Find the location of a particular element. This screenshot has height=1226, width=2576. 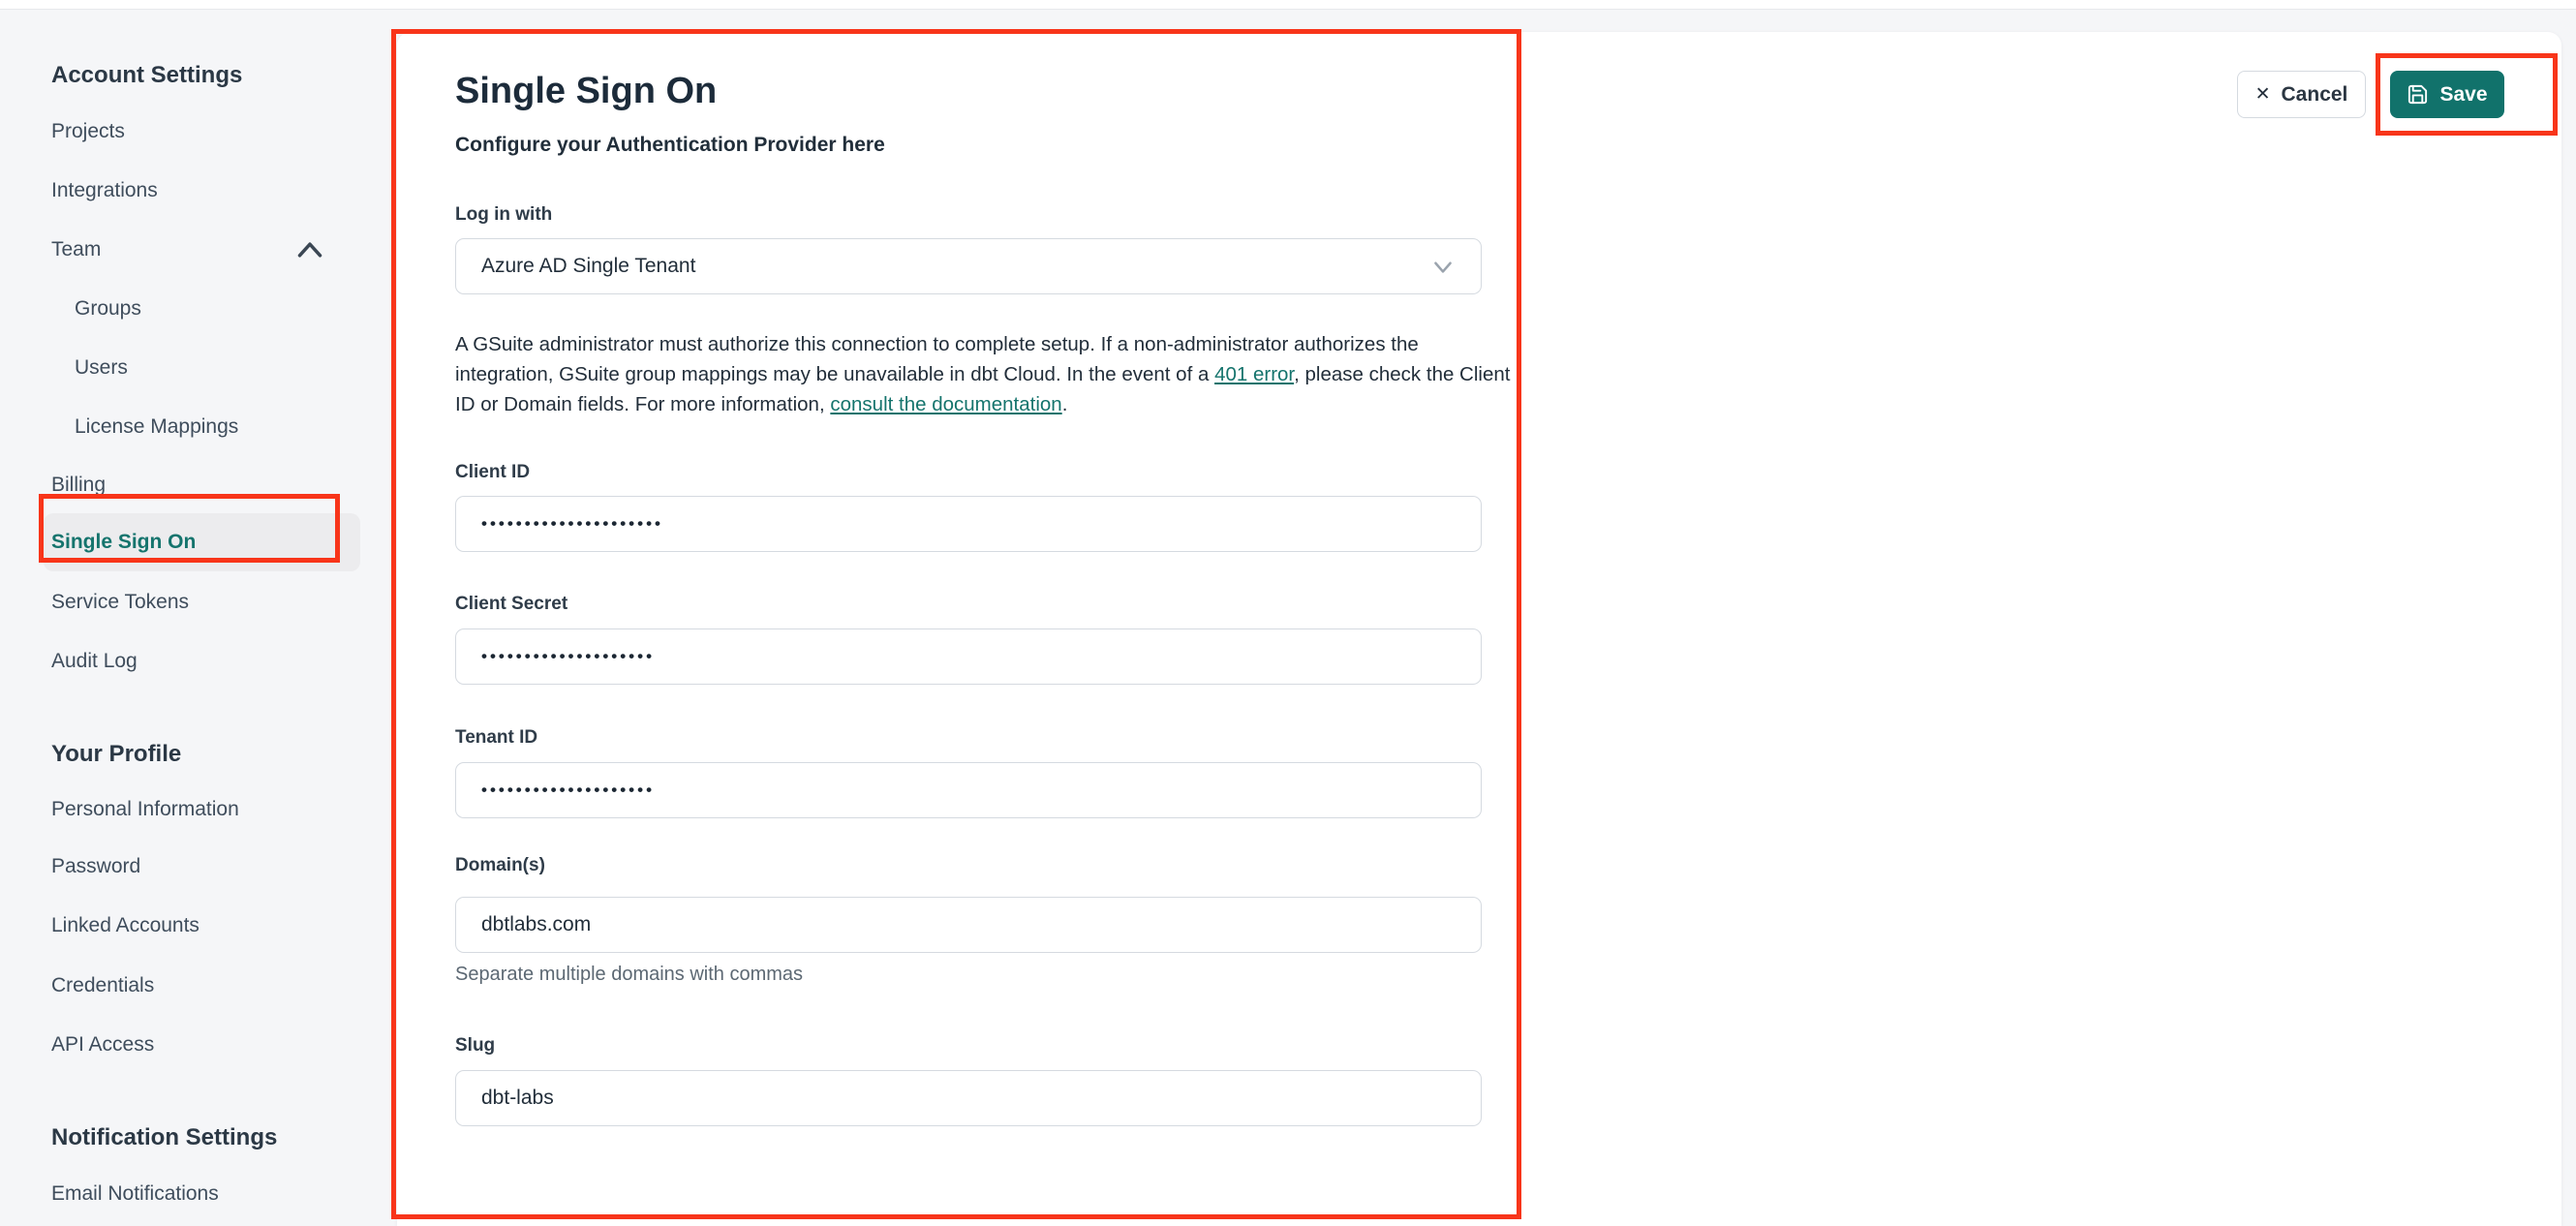

sidebar-item-groups: Groups is located at coordinates (108, 309).